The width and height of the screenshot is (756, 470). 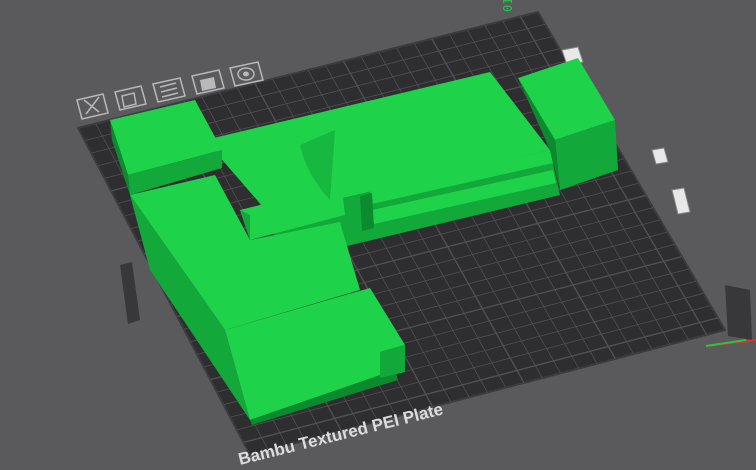 I want to click on auto-arrange-icon, so click(x=130, y=98).